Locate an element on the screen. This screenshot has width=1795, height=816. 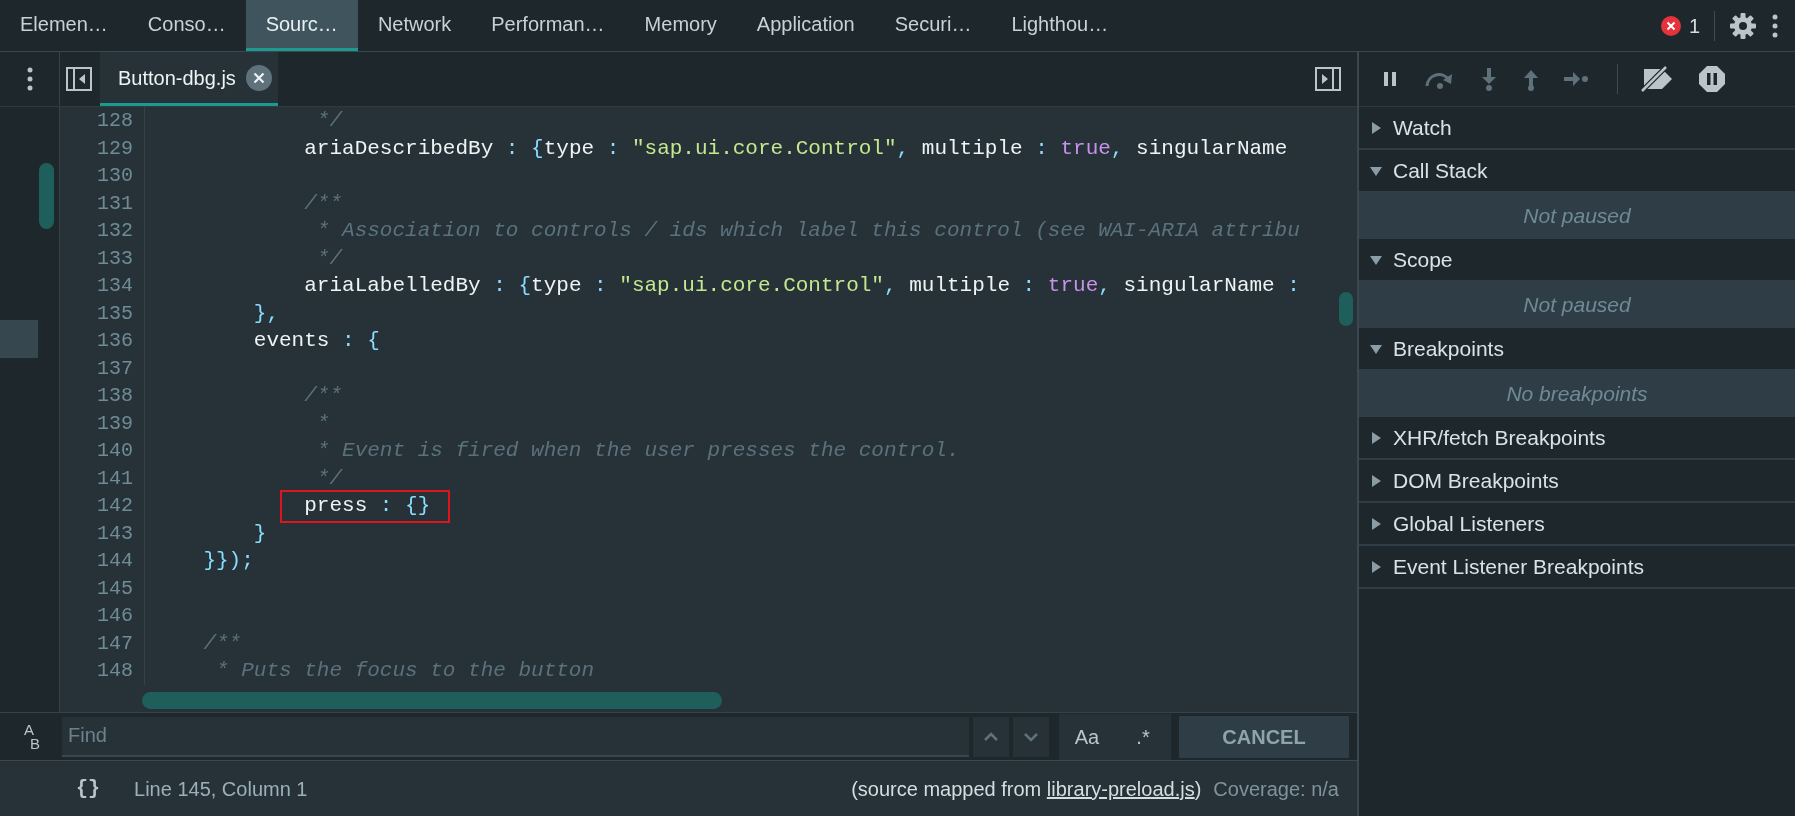
code-line: events : { is located at coordinates (316, 341).